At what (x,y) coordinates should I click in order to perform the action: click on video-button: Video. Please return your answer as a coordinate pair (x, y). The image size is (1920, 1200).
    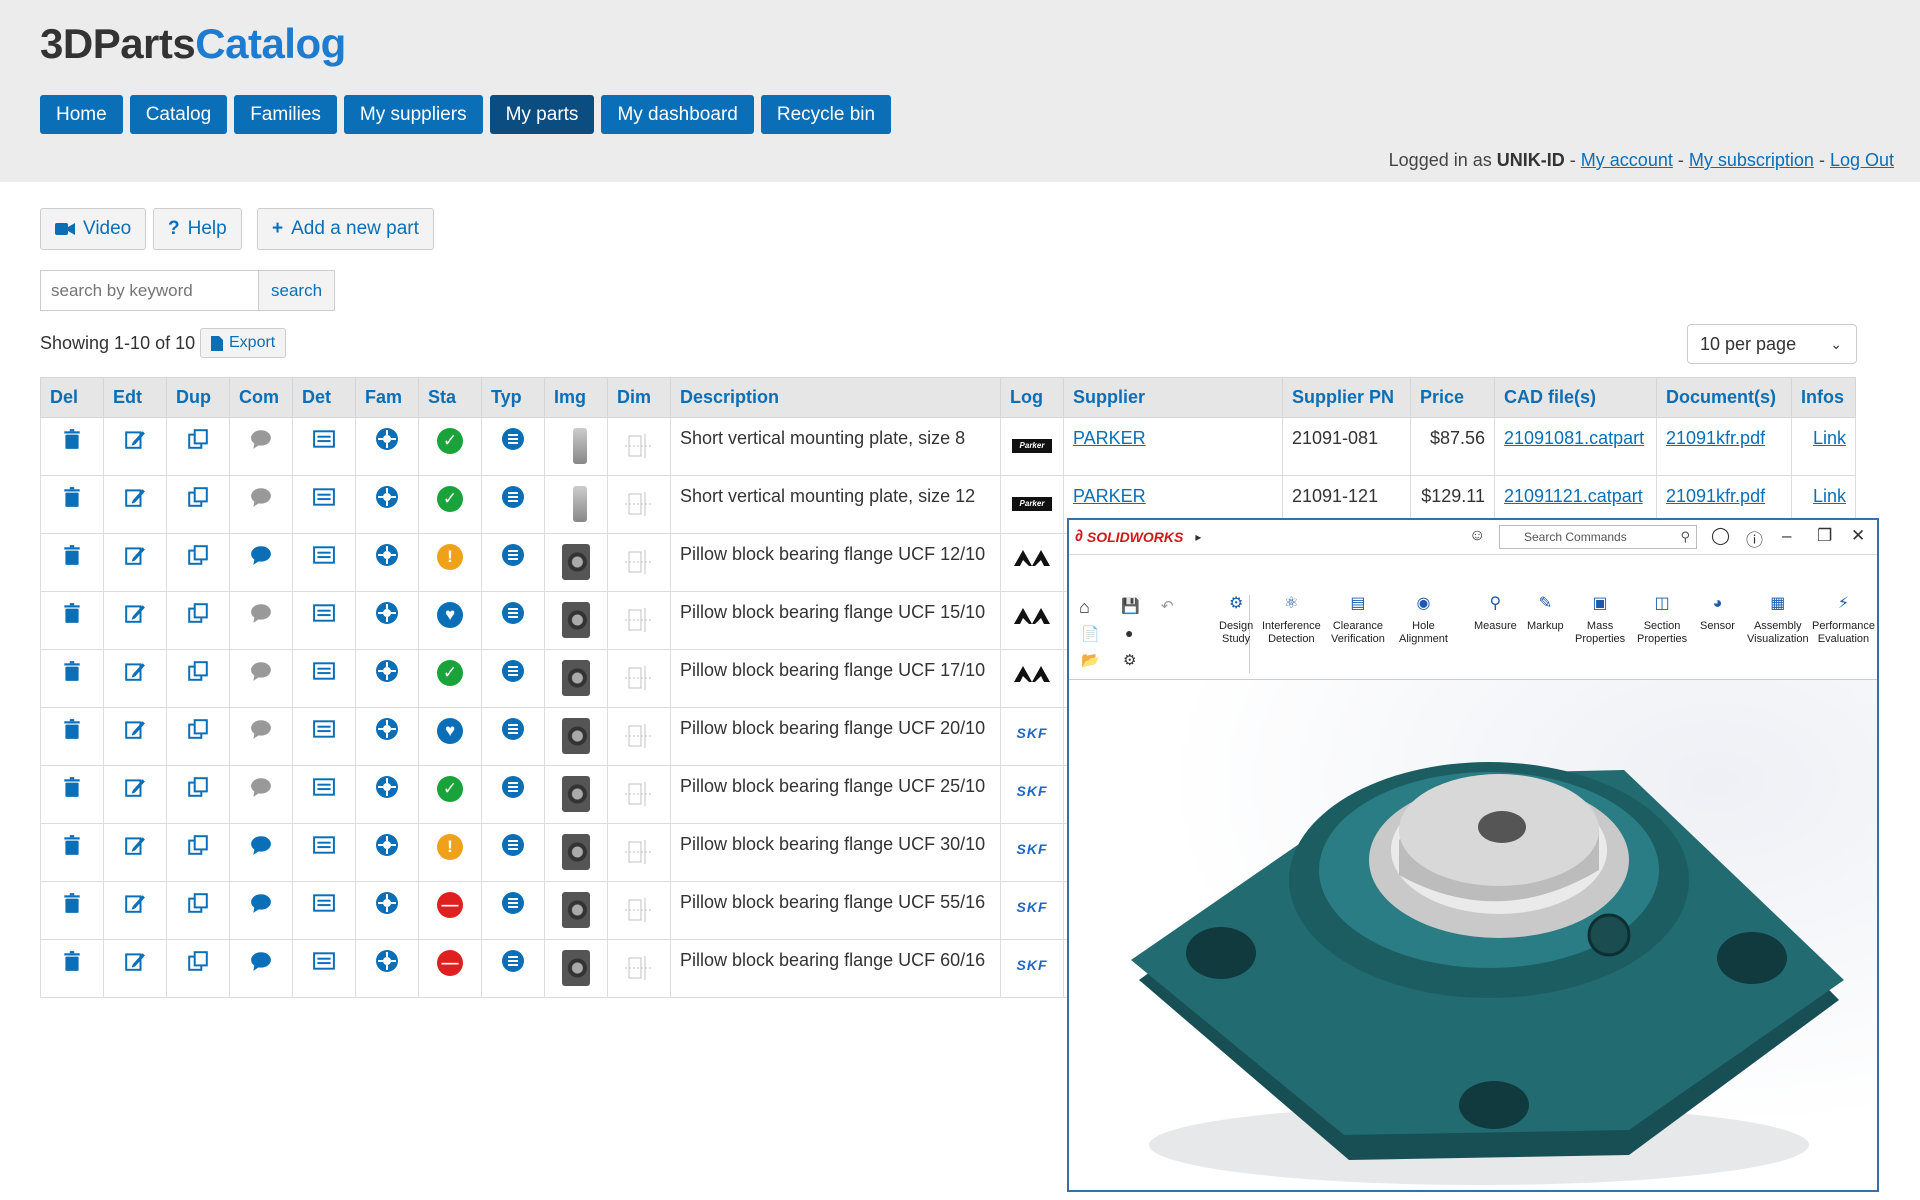
    Looking at the image, I should click on (93, 229).